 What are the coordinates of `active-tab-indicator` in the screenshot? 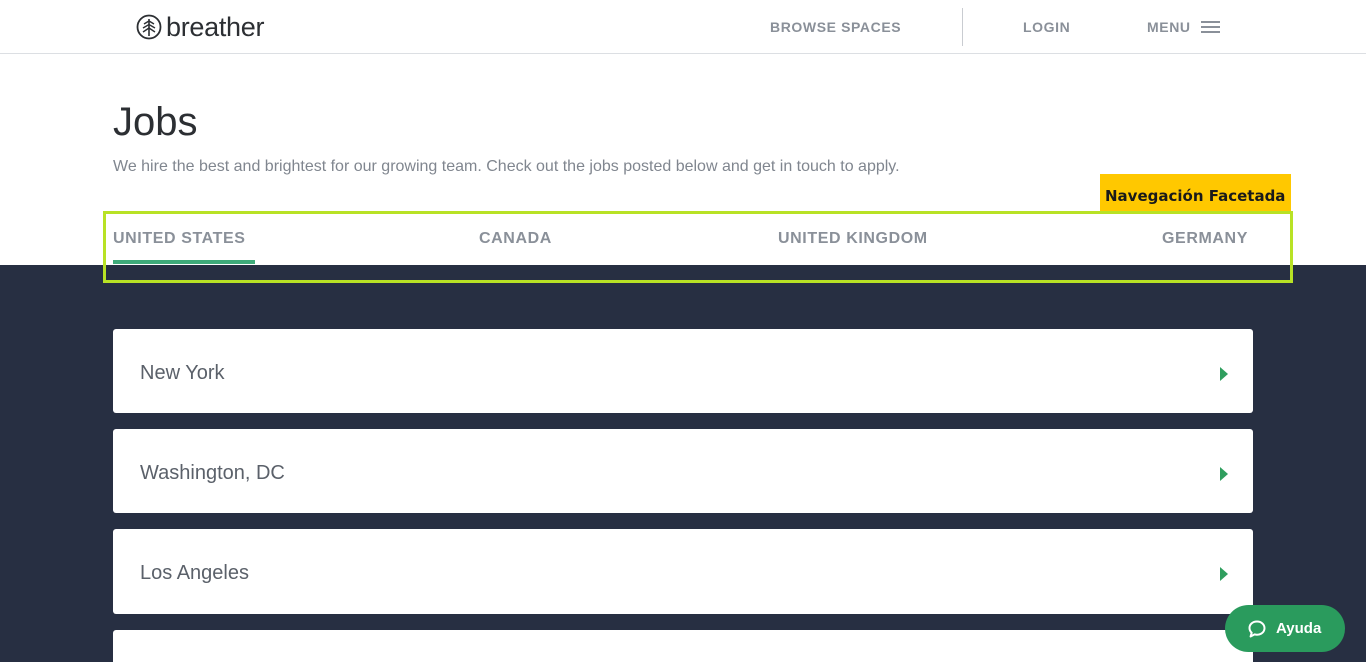 It's located at (184, 262).